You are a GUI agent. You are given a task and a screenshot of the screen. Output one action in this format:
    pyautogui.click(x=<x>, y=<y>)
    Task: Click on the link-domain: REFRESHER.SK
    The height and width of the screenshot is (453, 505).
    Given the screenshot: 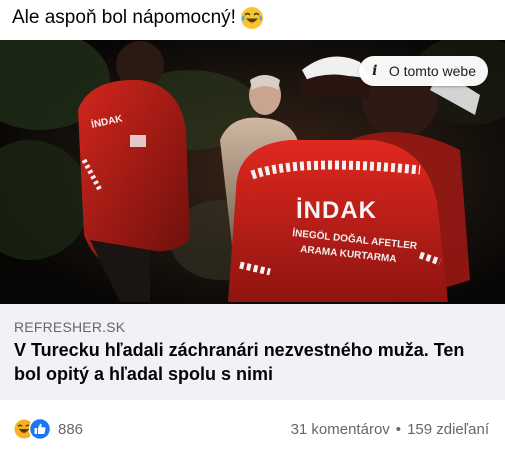 What is the action you would take?
    pyautogui.click(x=70, y=327)
    